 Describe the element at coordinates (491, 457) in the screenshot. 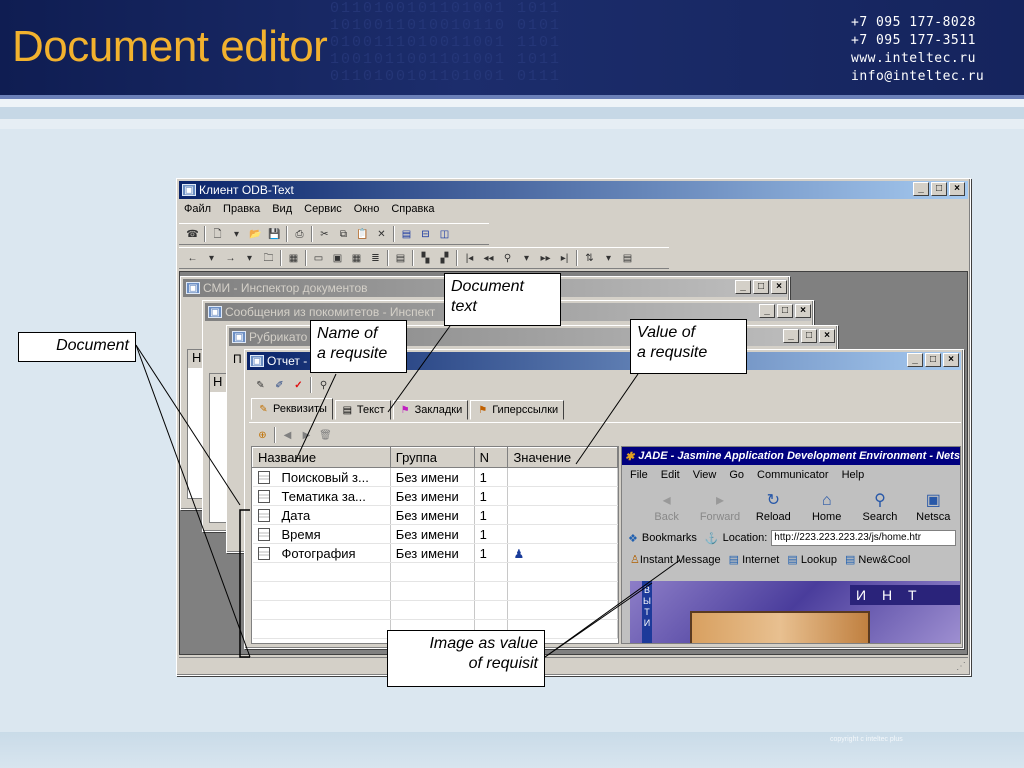

I see `column-header-n: N` at that location.